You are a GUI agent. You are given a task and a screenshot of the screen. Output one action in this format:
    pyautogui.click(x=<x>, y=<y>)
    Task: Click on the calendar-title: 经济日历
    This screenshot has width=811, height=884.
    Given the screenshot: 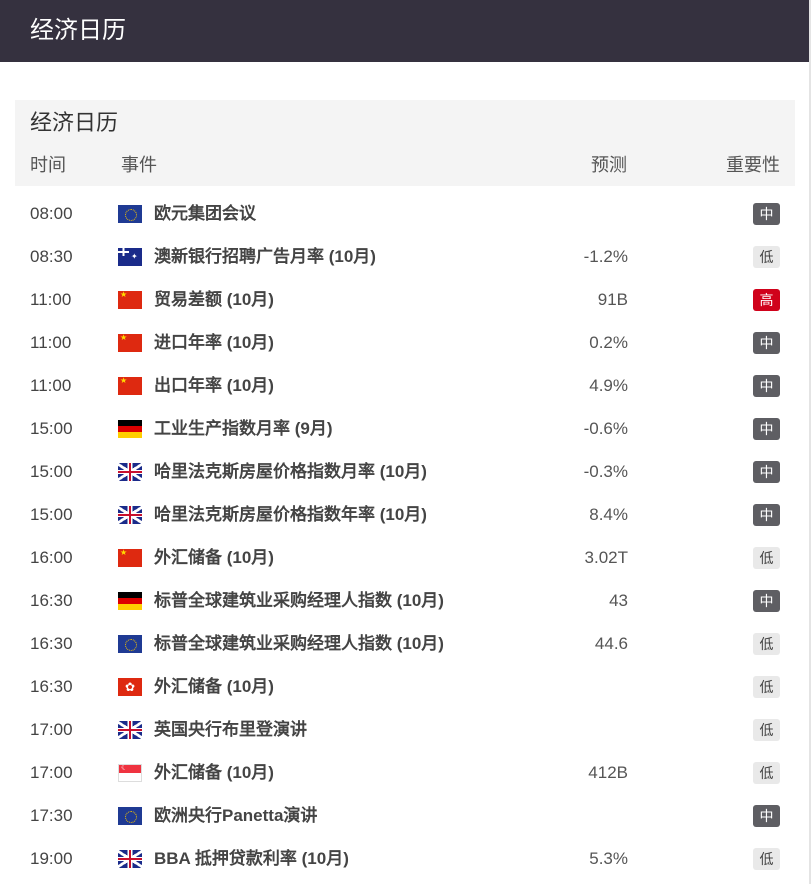 What is the action you would take?
    pyautogui.click(x=74, y=122)
    